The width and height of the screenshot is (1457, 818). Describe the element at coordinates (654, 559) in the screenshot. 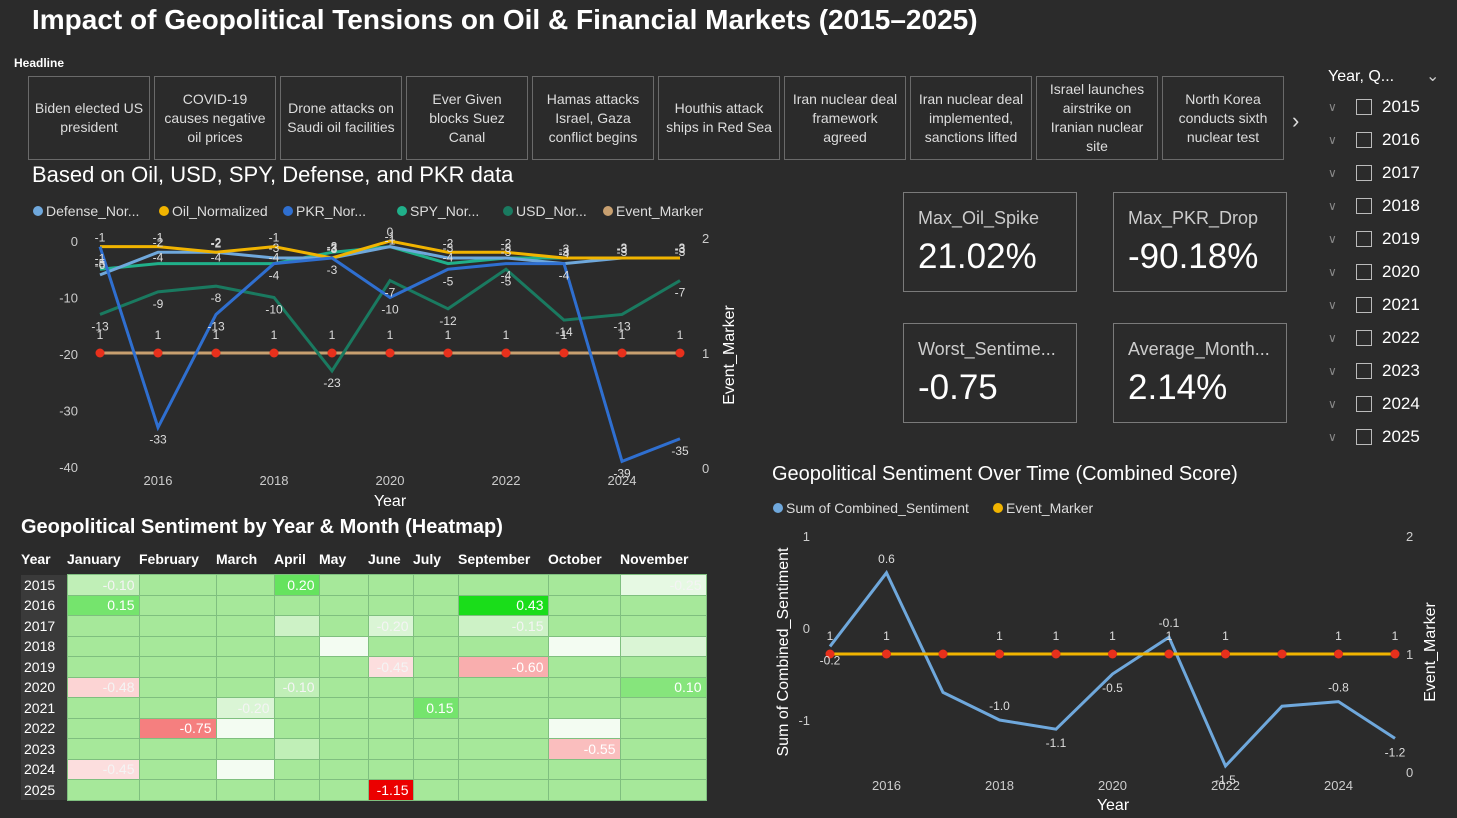

I see `heatmap-column-header: November` at that location.